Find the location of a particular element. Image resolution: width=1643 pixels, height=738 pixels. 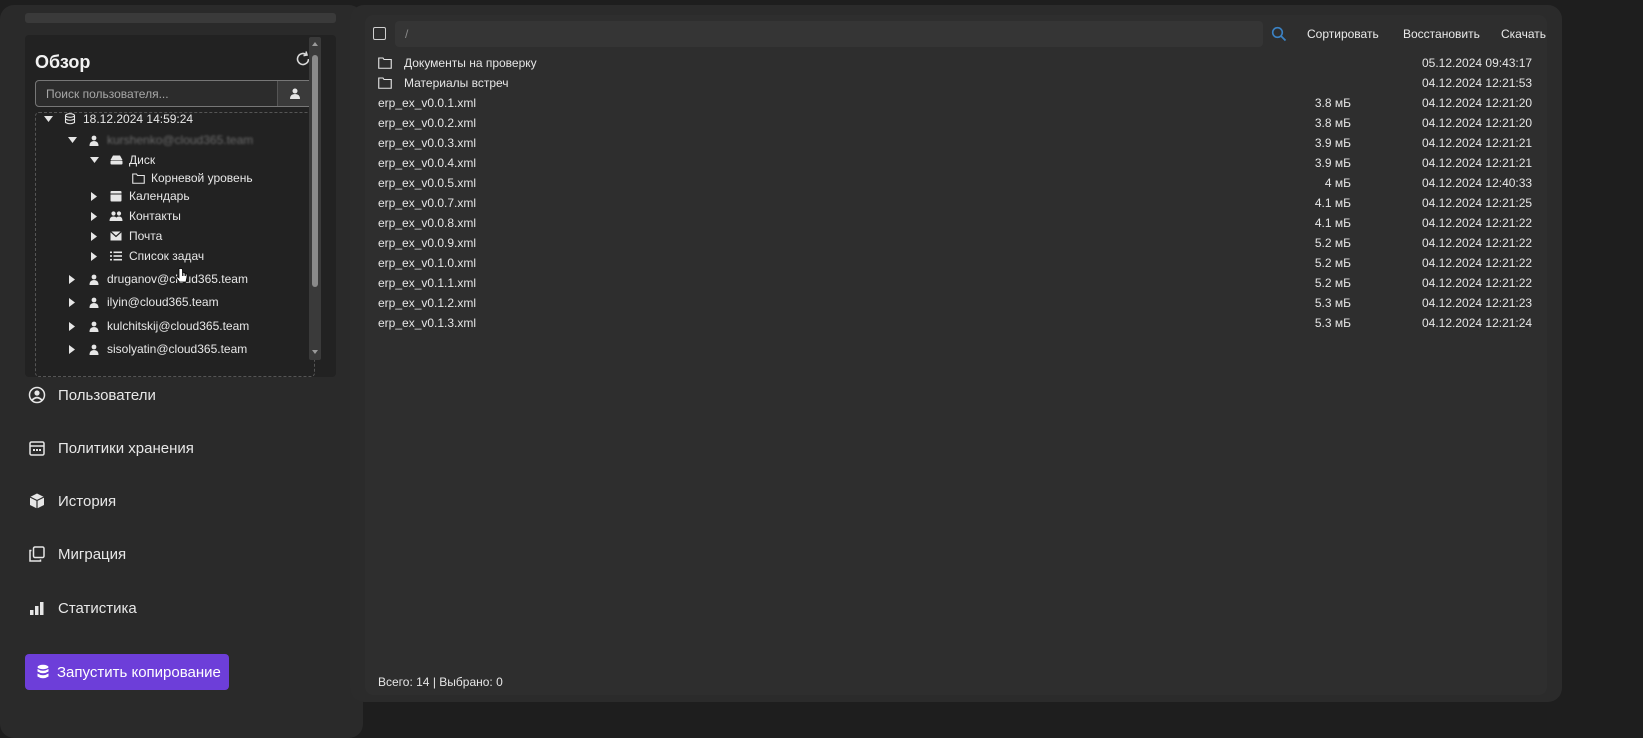

folder-icon is located at coordinates (385, 83).